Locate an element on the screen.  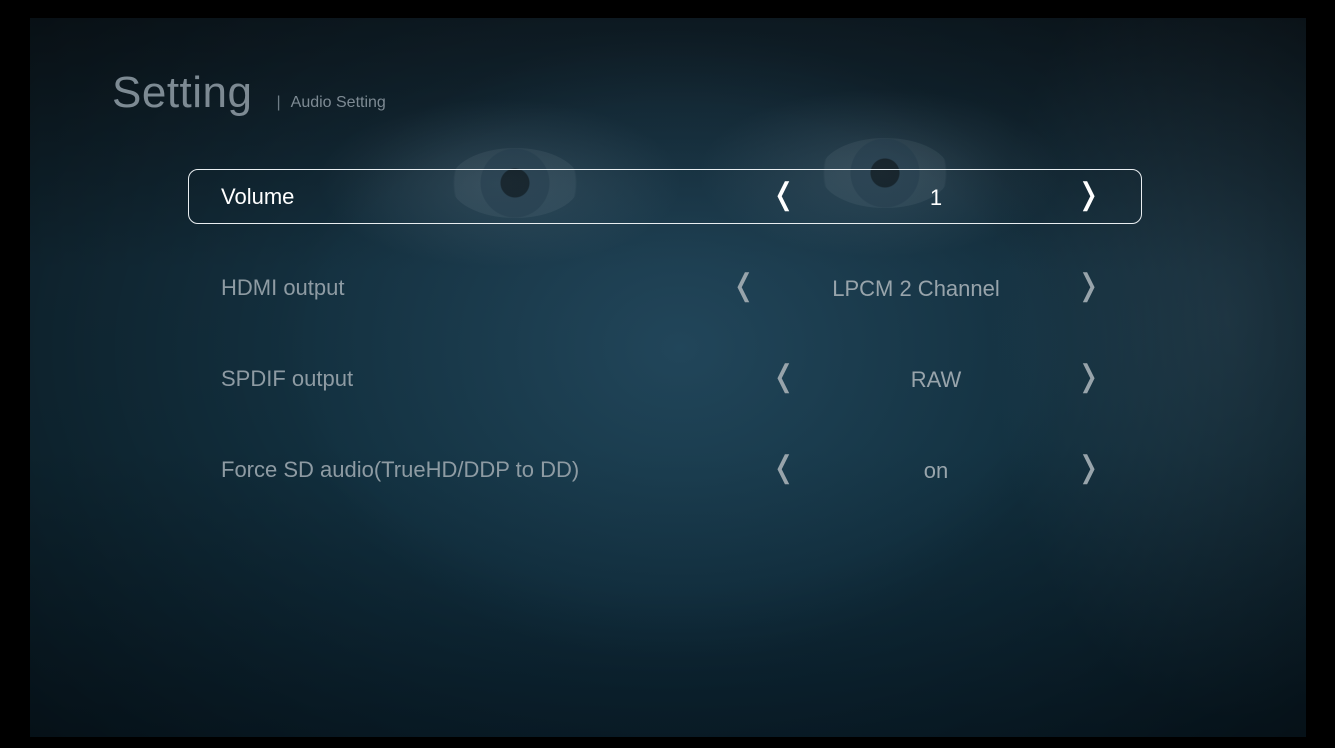
setting-row-force-sd-audio: Force SD audio(TrueHD/DDP to DD) ❬ on ❭ is located at coordinates (665, 469).